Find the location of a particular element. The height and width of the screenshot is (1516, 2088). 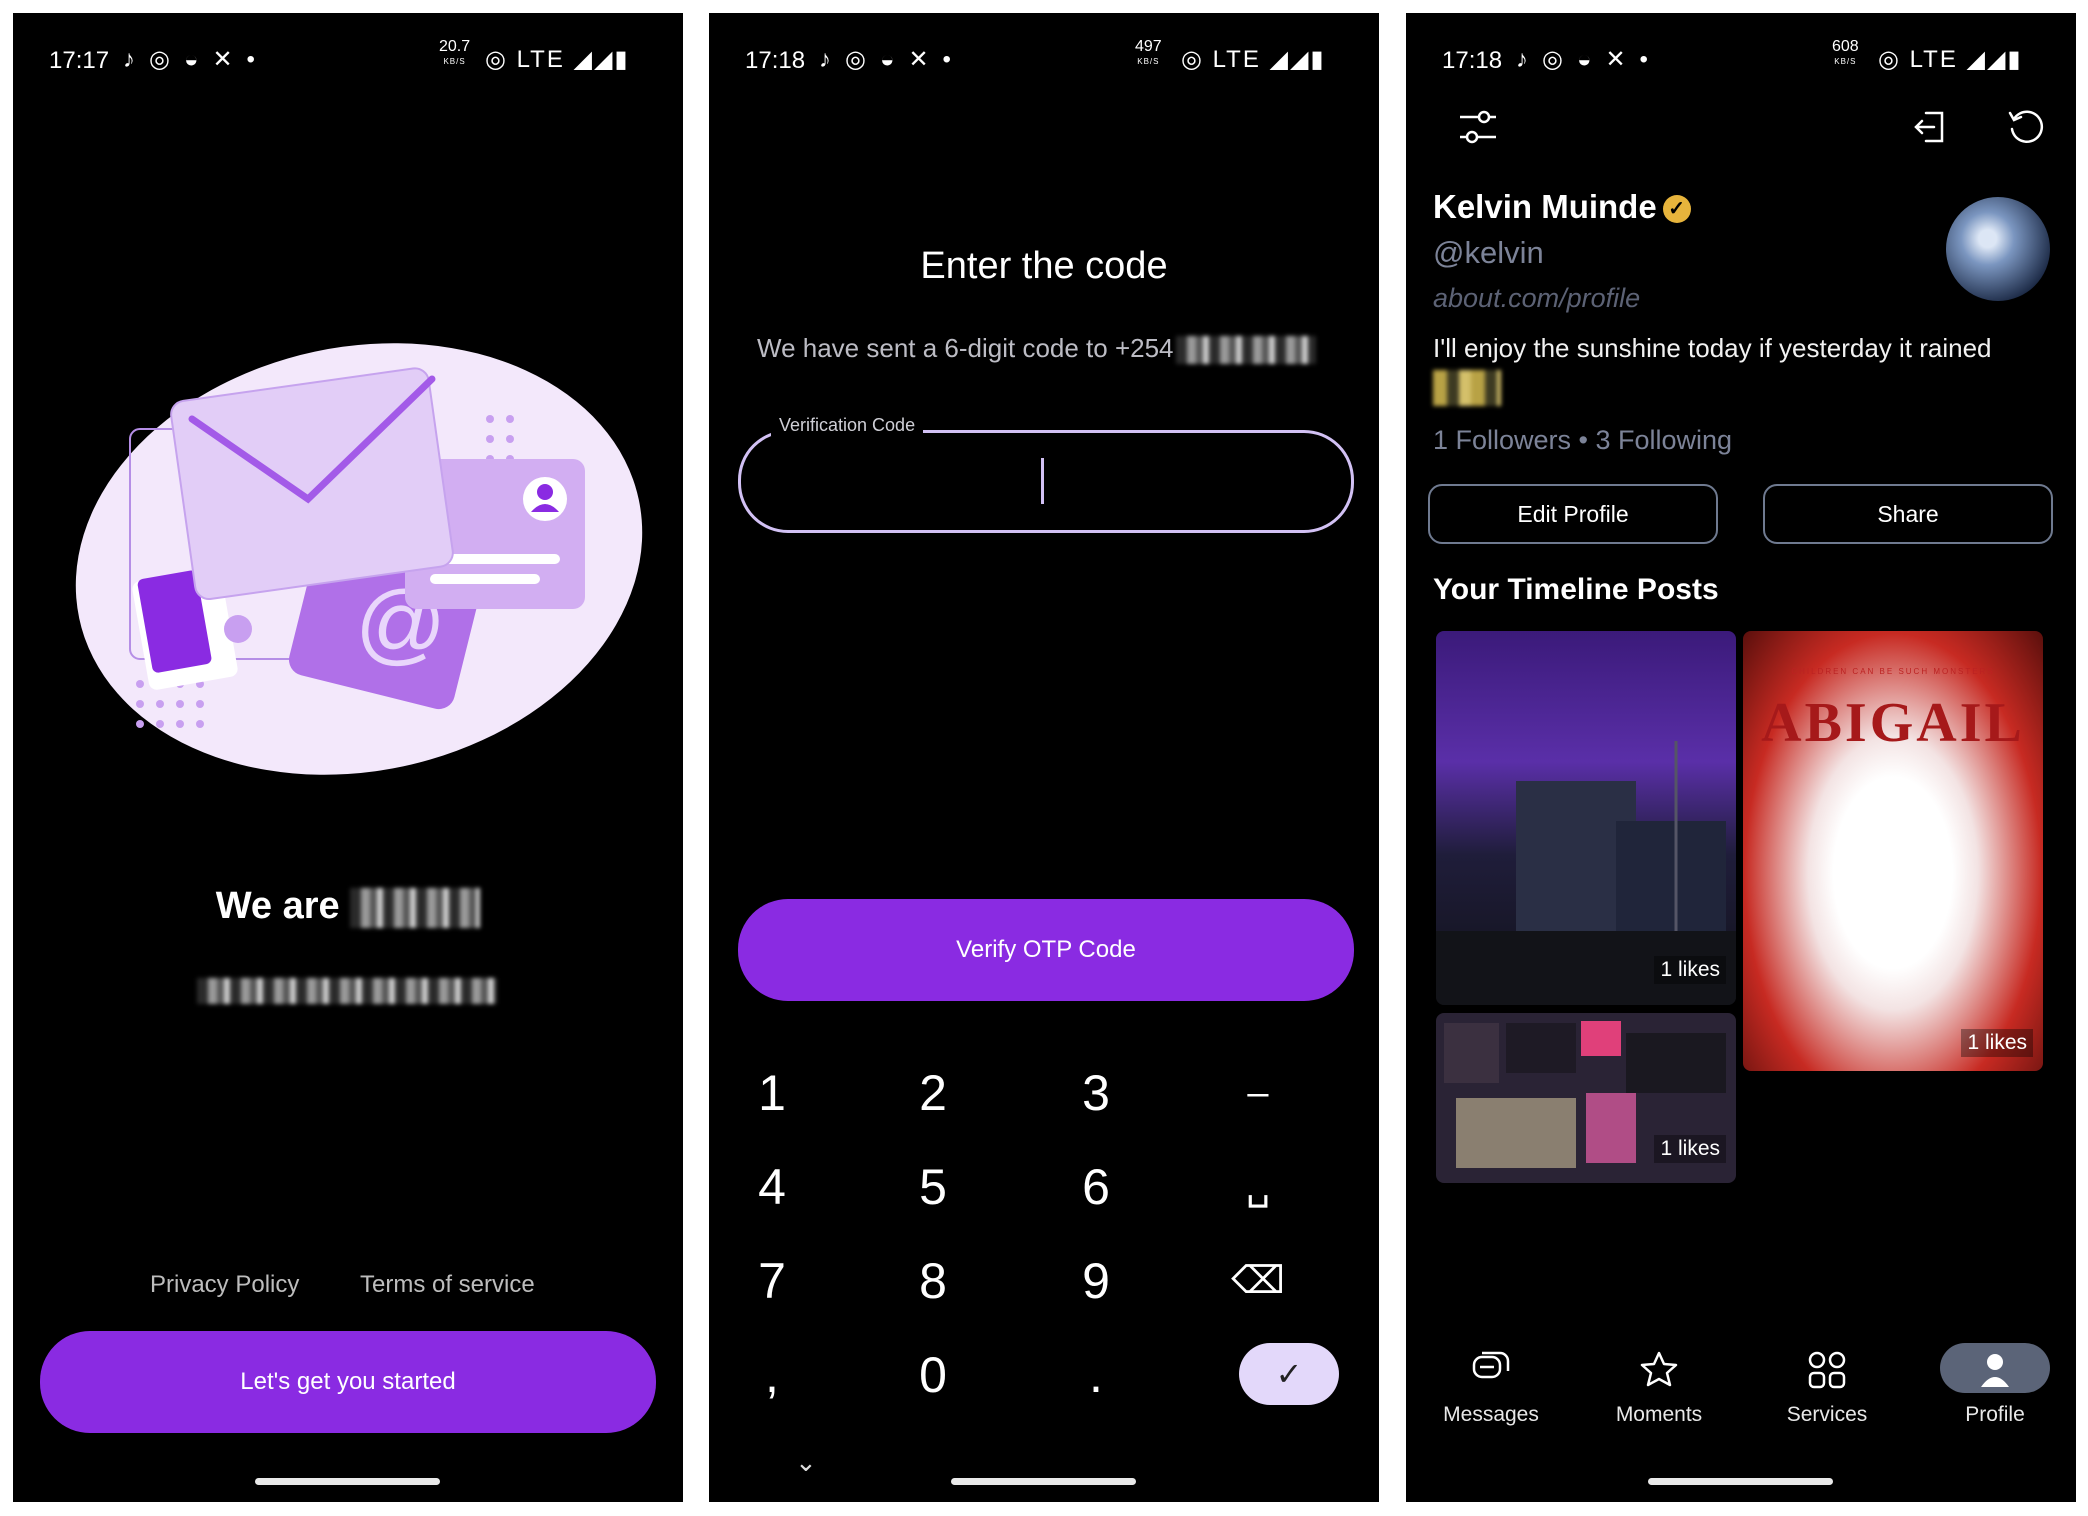

star-icon is located at coordinates (1659, 1368).